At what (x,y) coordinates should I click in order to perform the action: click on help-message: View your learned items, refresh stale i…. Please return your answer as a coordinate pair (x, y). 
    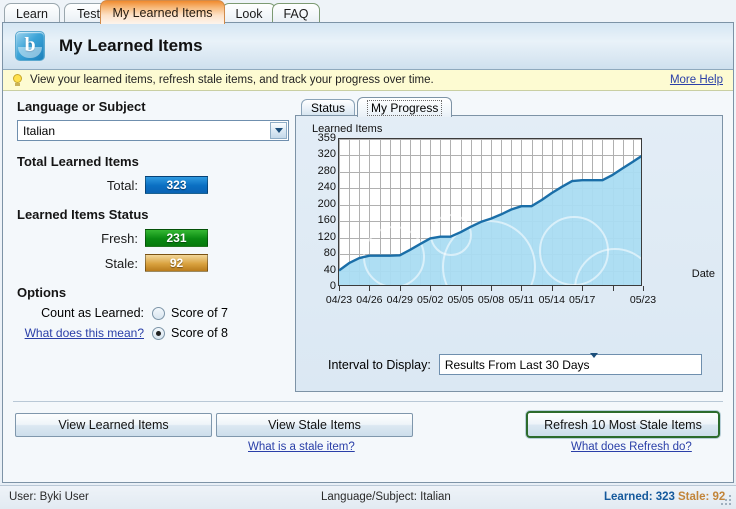
    Looking at the image, I should click on (232, 80).